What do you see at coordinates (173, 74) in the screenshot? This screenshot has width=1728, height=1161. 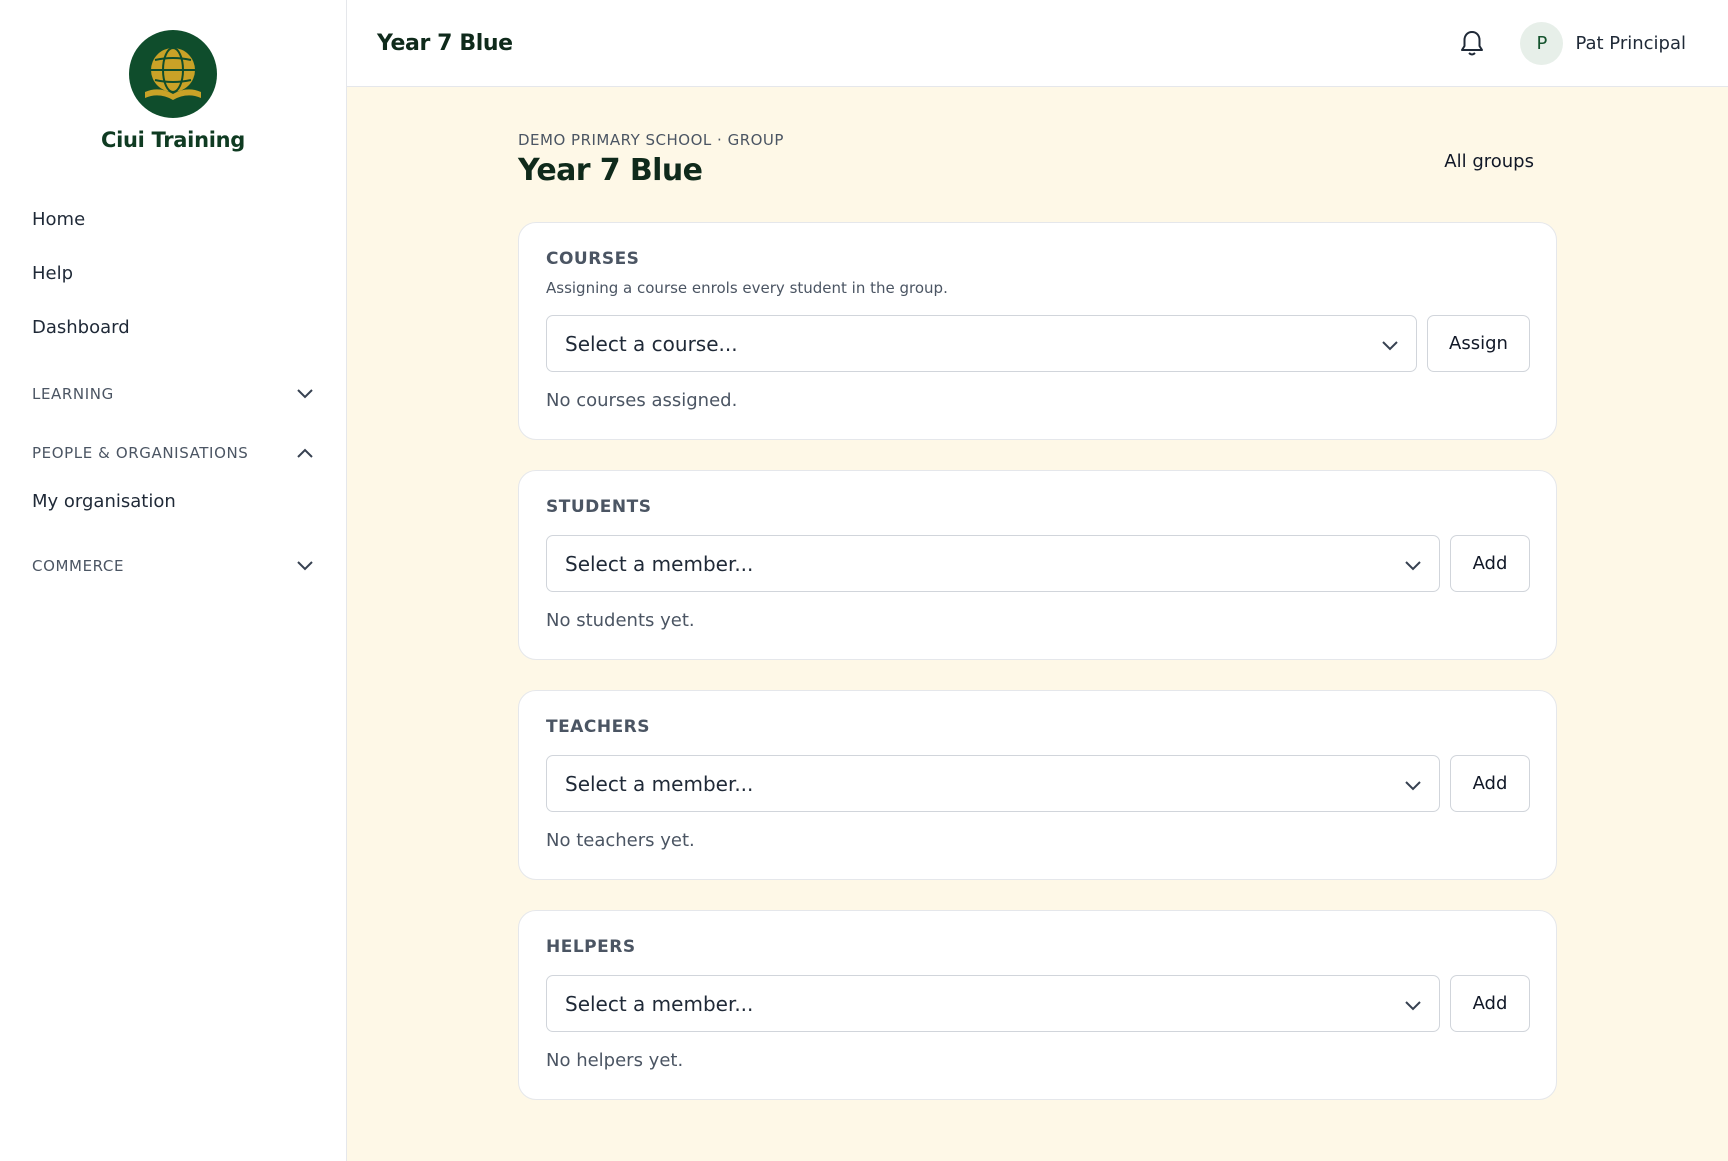 I see `globe-book-logo-icon` at bounding box center [173, 74].